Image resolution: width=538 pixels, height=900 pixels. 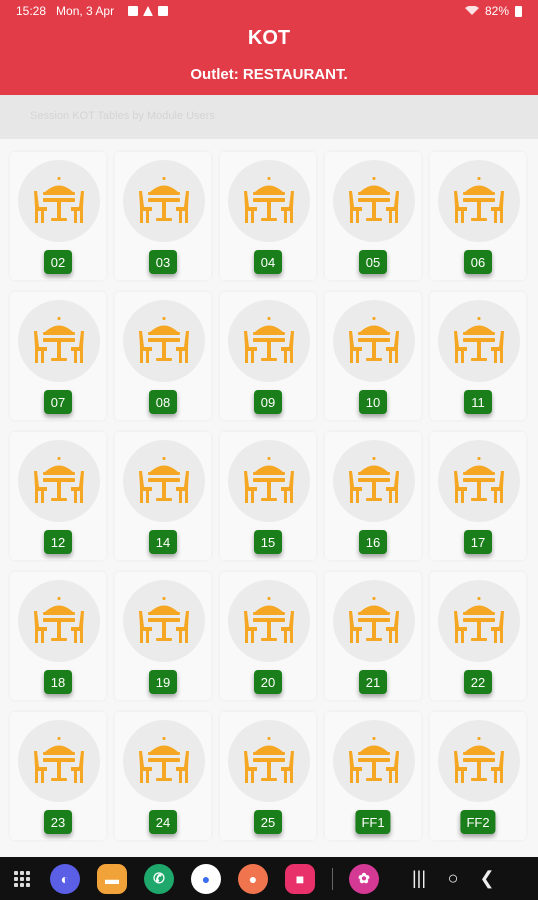 What do you see at coordinates (478, 682) in the screenshot?
I see `table-number-badge: 22` at bounding box center [478, 682].